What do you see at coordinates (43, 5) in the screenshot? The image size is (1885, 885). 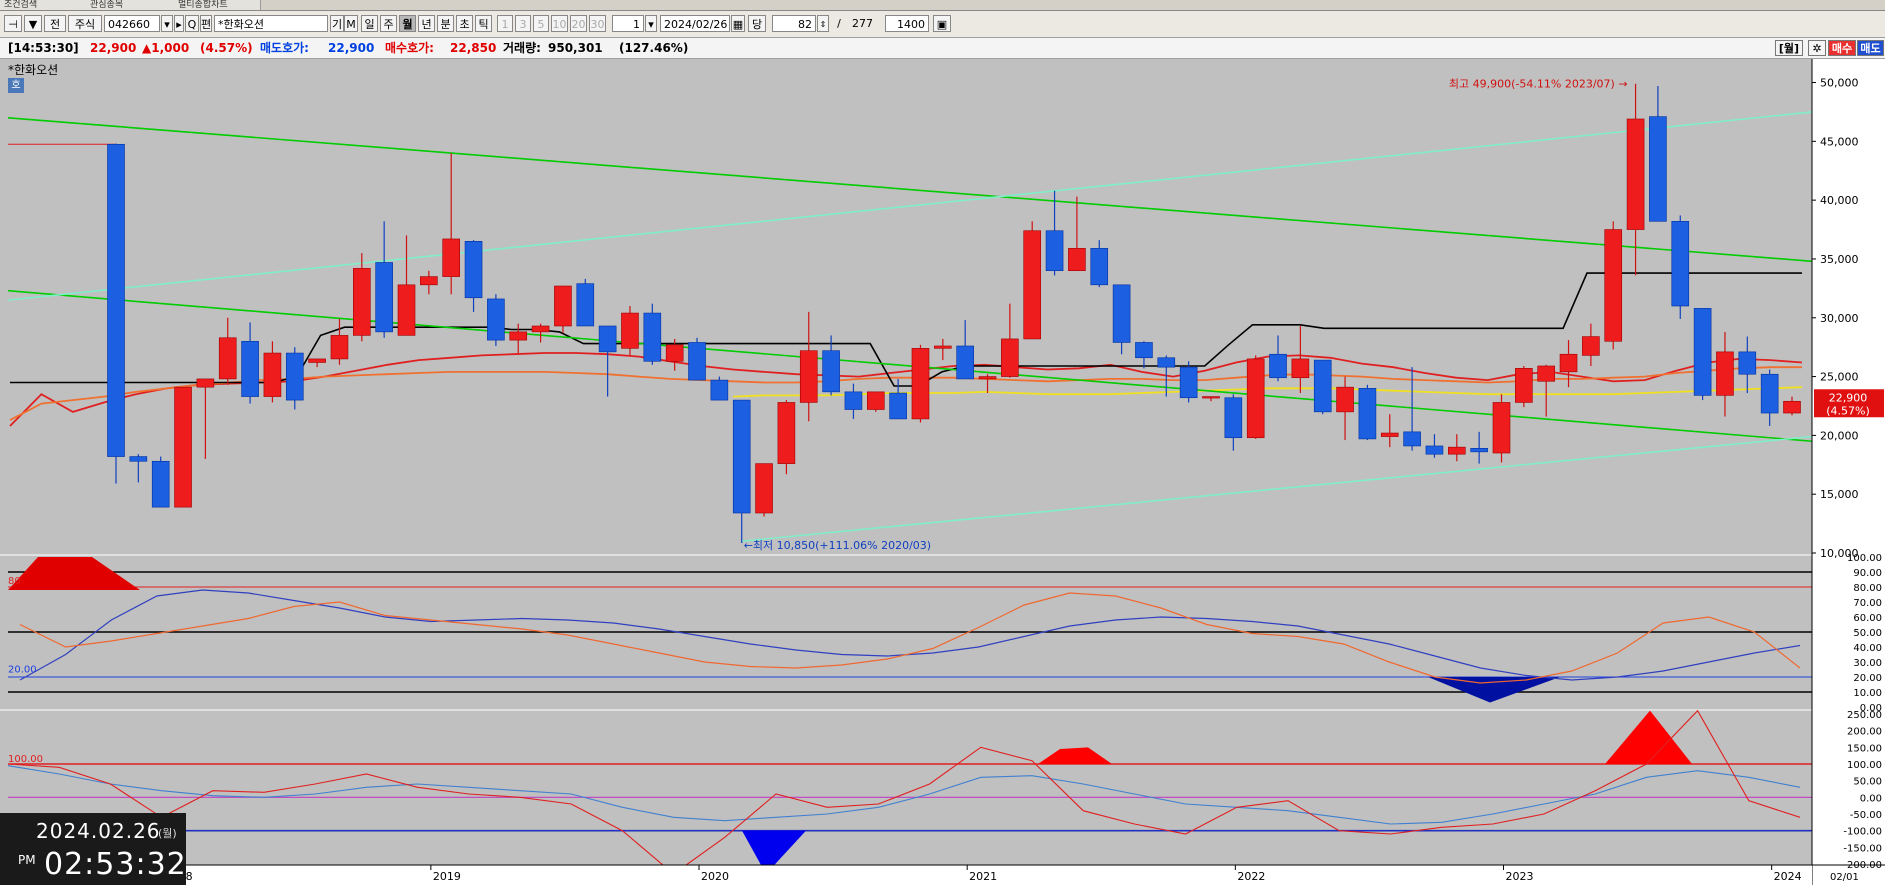 I see `tab-condition-search: 조건검색` at bounding box center [43, 5].